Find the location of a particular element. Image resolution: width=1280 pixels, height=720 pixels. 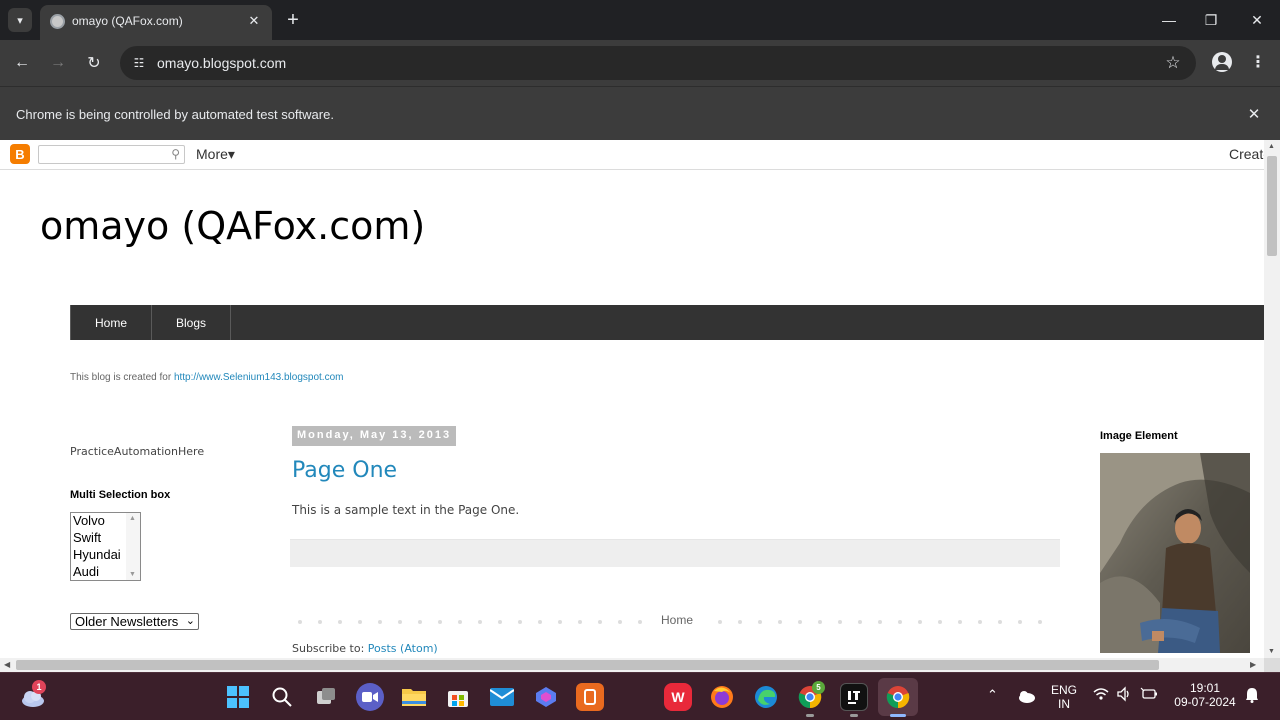

scroll-up-arrow-icon: ▲ is located at coordinates (1271, 146).